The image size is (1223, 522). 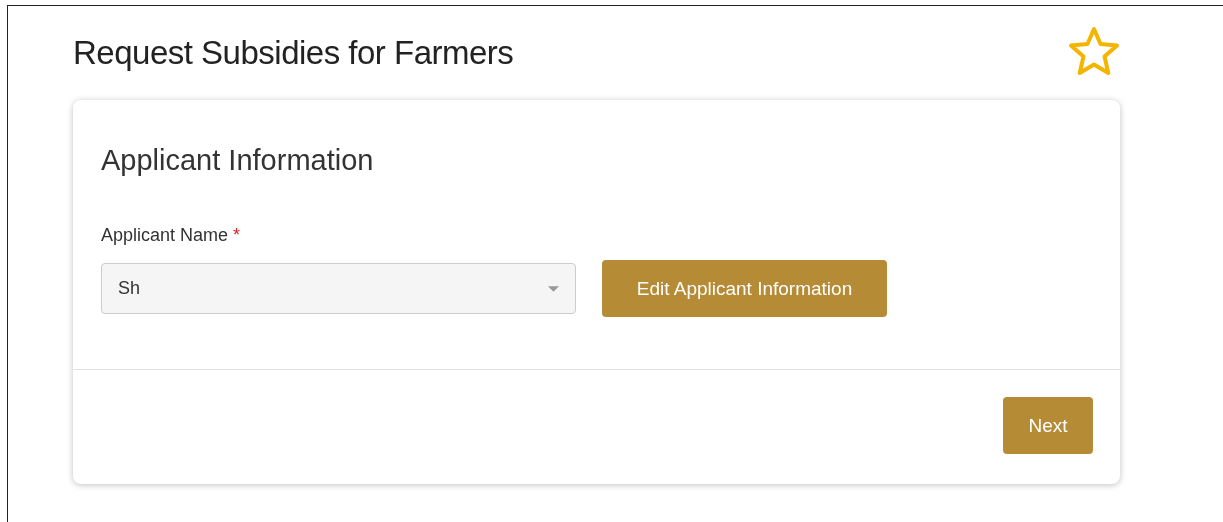 I want to click on required-mark: *, so click(x=237, y=235).